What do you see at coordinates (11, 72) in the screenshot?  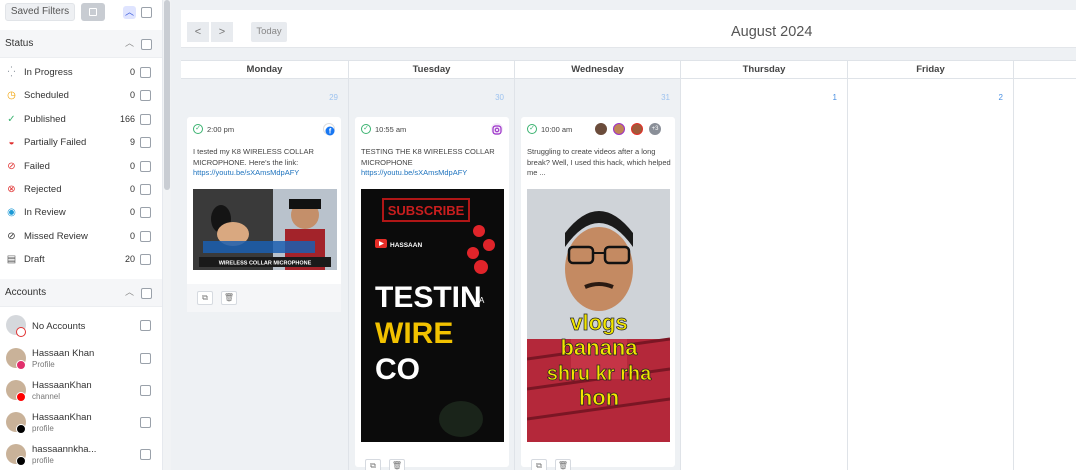 I see `spinner-icon: ⁛` at bounding box center [11, 72].